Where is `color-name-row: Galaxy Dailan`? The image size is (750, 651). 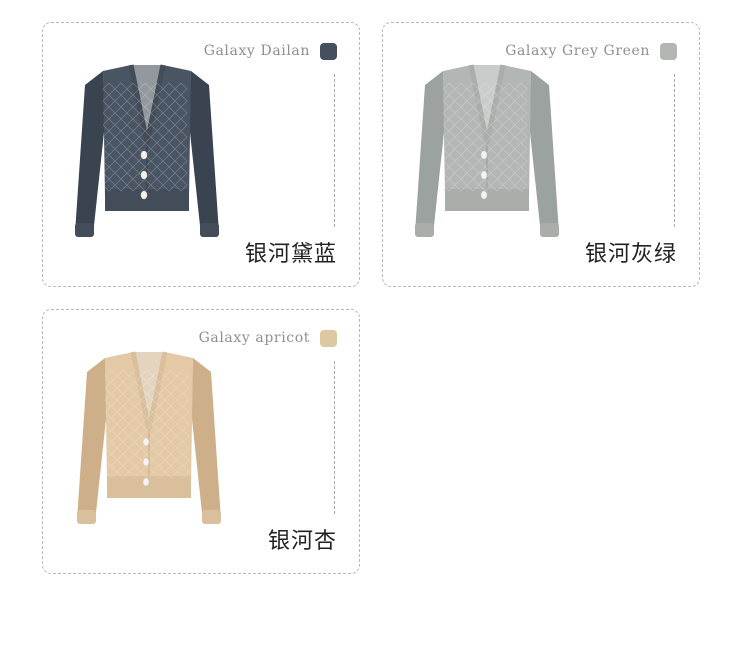
color-name-row: Galaxy Dailan is located at coordinates (270, 51).